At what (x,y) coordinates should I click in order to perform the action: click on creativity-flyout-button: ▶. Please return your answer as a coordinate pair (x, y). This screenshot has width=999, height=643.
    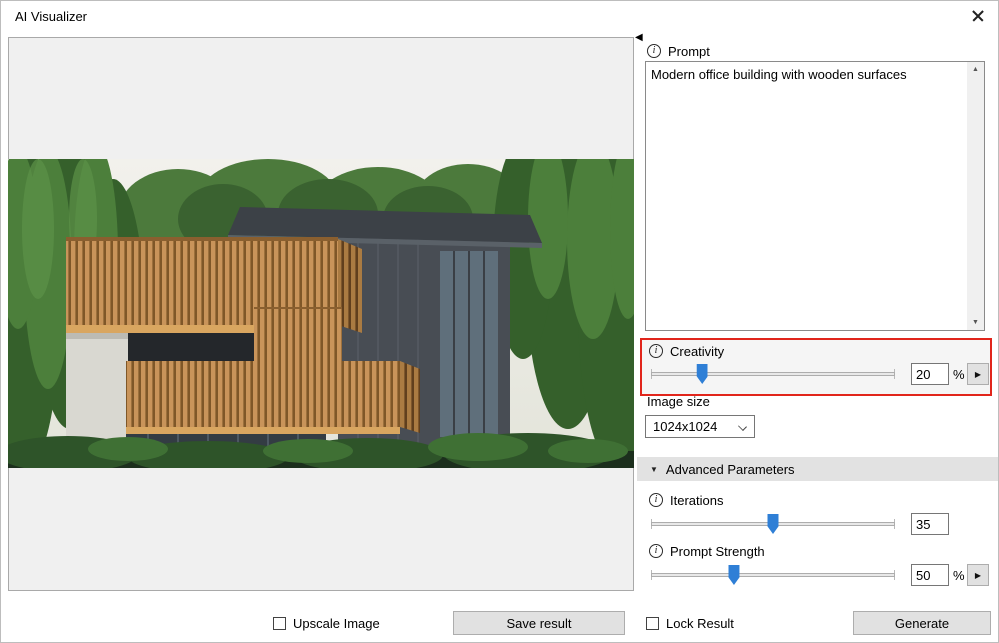
    Looking at the image, I should click on (978, 374).